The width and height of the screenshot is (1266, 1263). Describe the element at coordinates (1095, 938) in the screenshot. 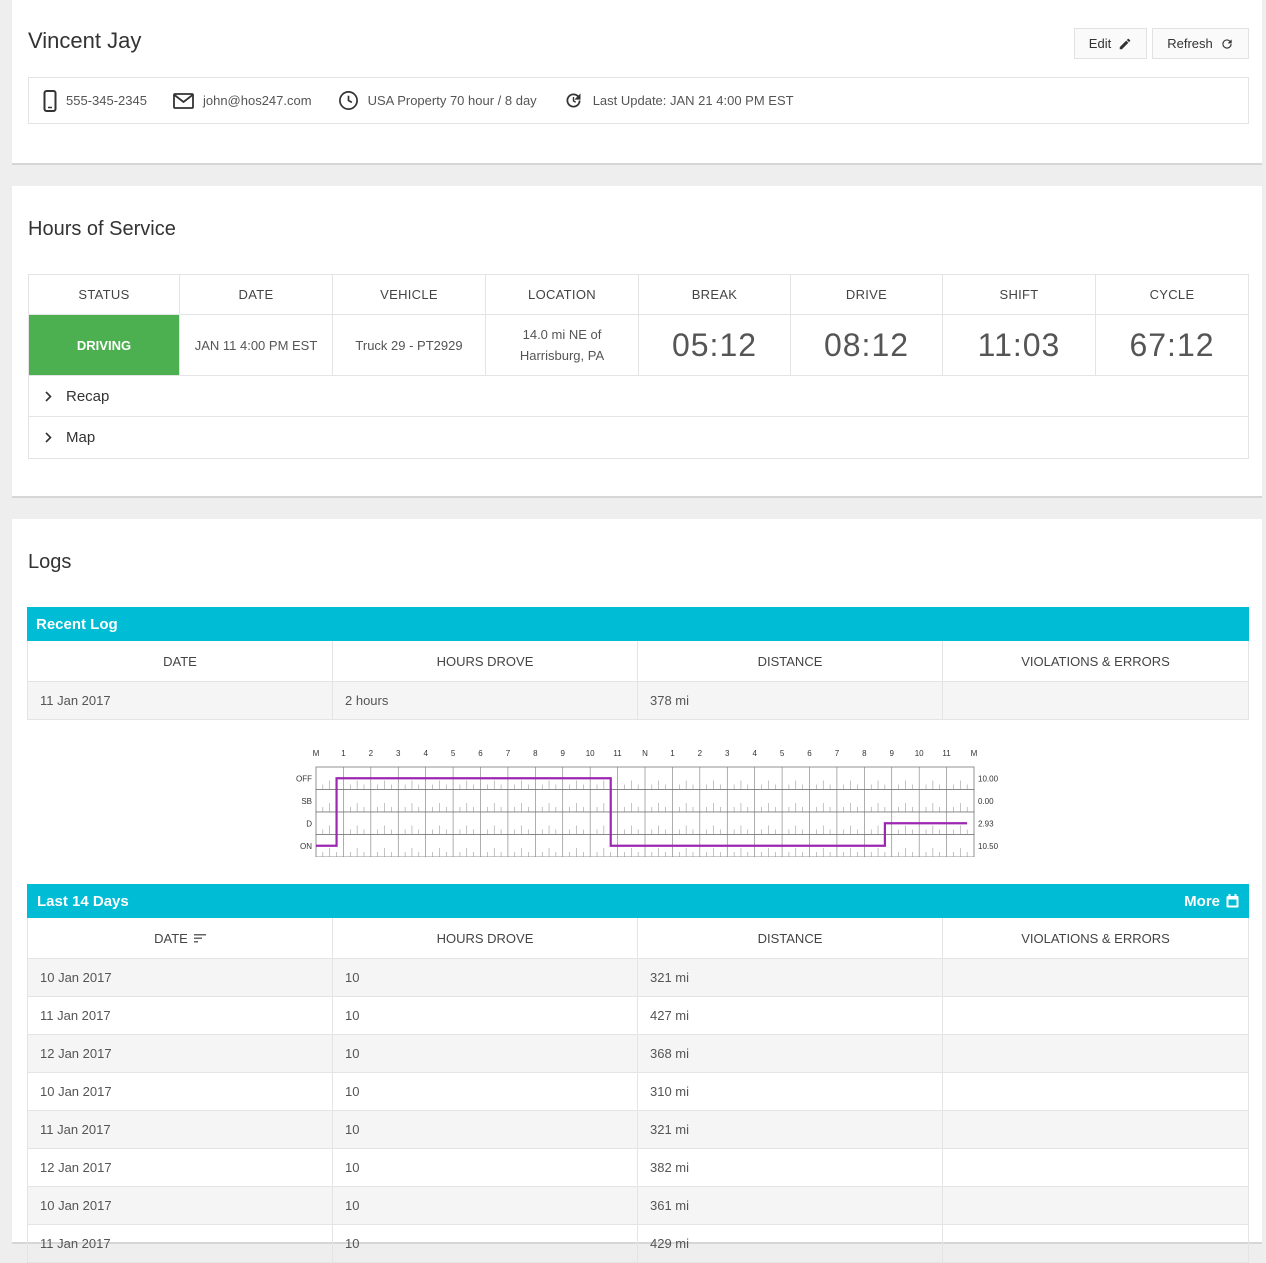

I see `last14-header-violations: VIOLATIONS & ERRORS` at that location.